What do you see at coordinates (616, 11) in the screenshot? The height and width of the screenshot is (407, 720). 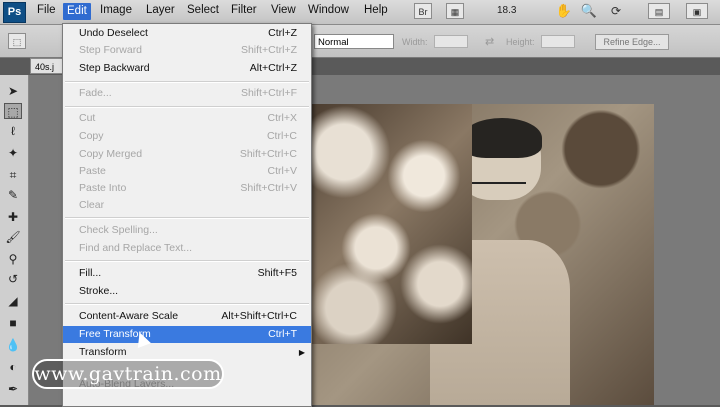 I see `rotate-view-icon: ⟳` at bounding box center [616, 11].